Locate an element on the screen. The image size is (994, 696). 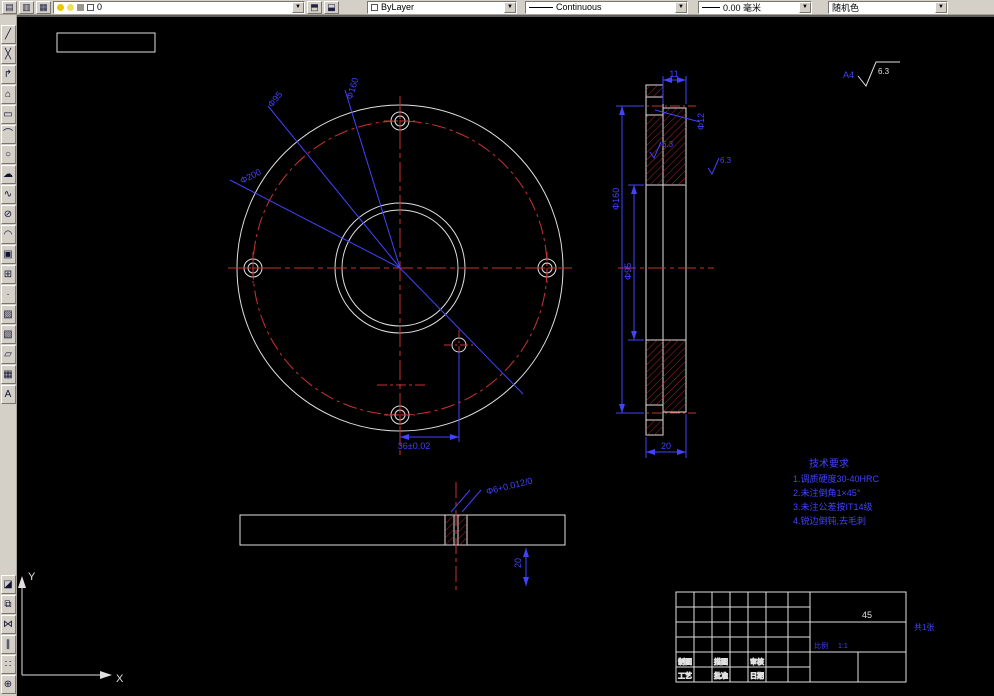
plotstyle-combo: 随机色 ▼ is located at coordinates (888, 7).